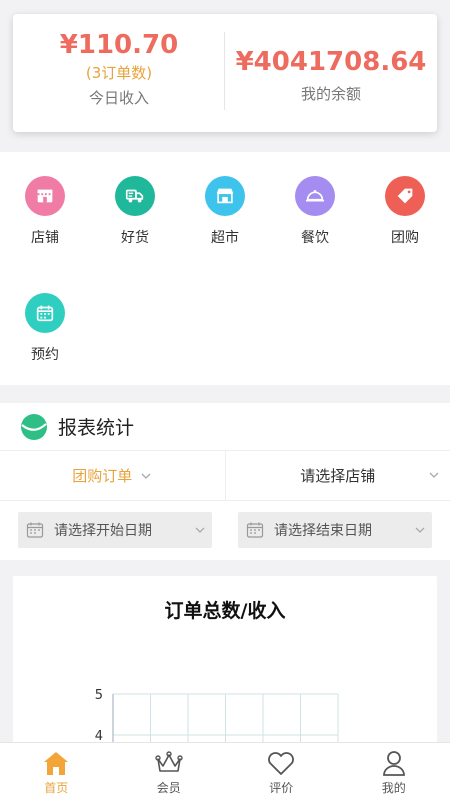  I want to click on today-order-count: (3订单数), so click(119, 73).